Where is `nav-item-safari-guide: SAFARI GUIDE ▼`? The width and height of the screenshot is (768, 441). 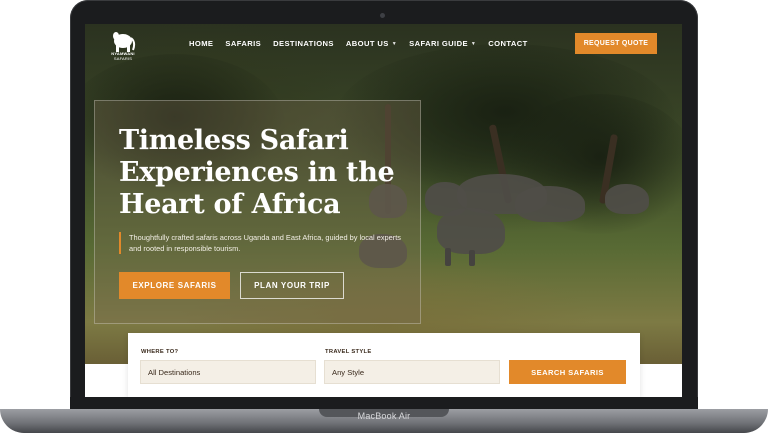
nav-item-safari-guide: SAFARI GUIDE ▼ is located at coordinates (442, 43).